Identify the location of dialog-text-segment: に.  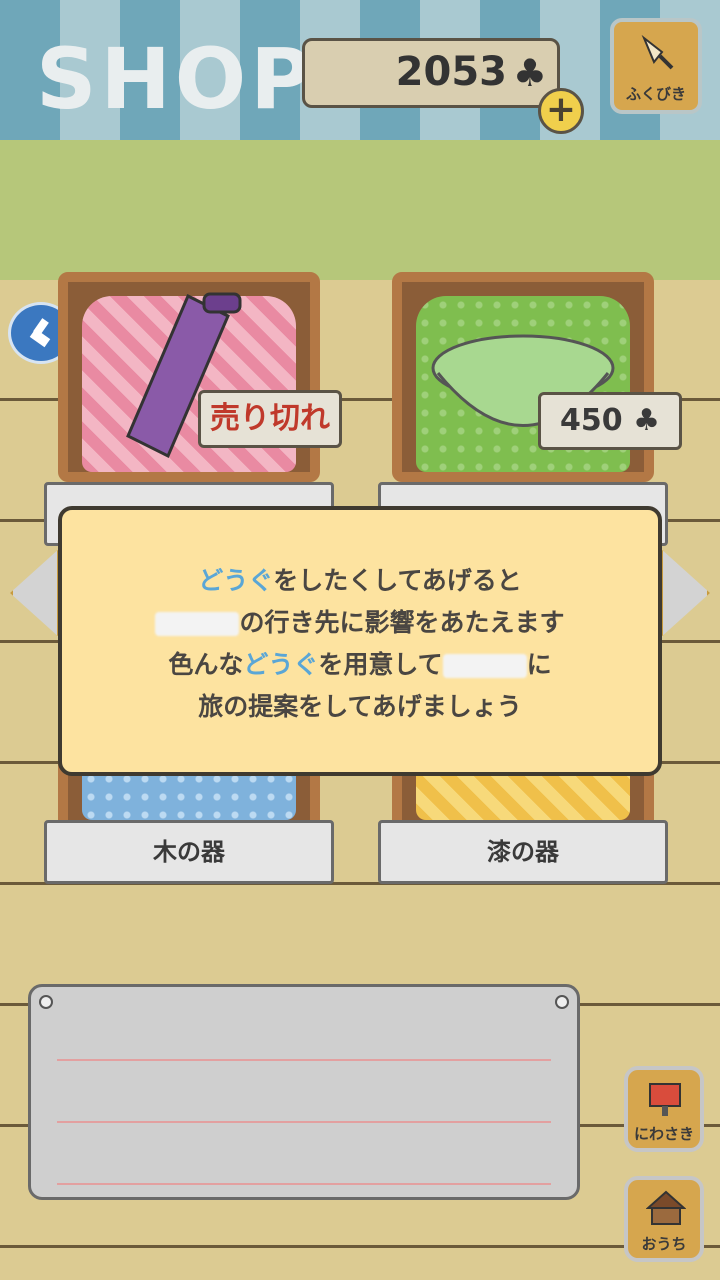
(539, 664).